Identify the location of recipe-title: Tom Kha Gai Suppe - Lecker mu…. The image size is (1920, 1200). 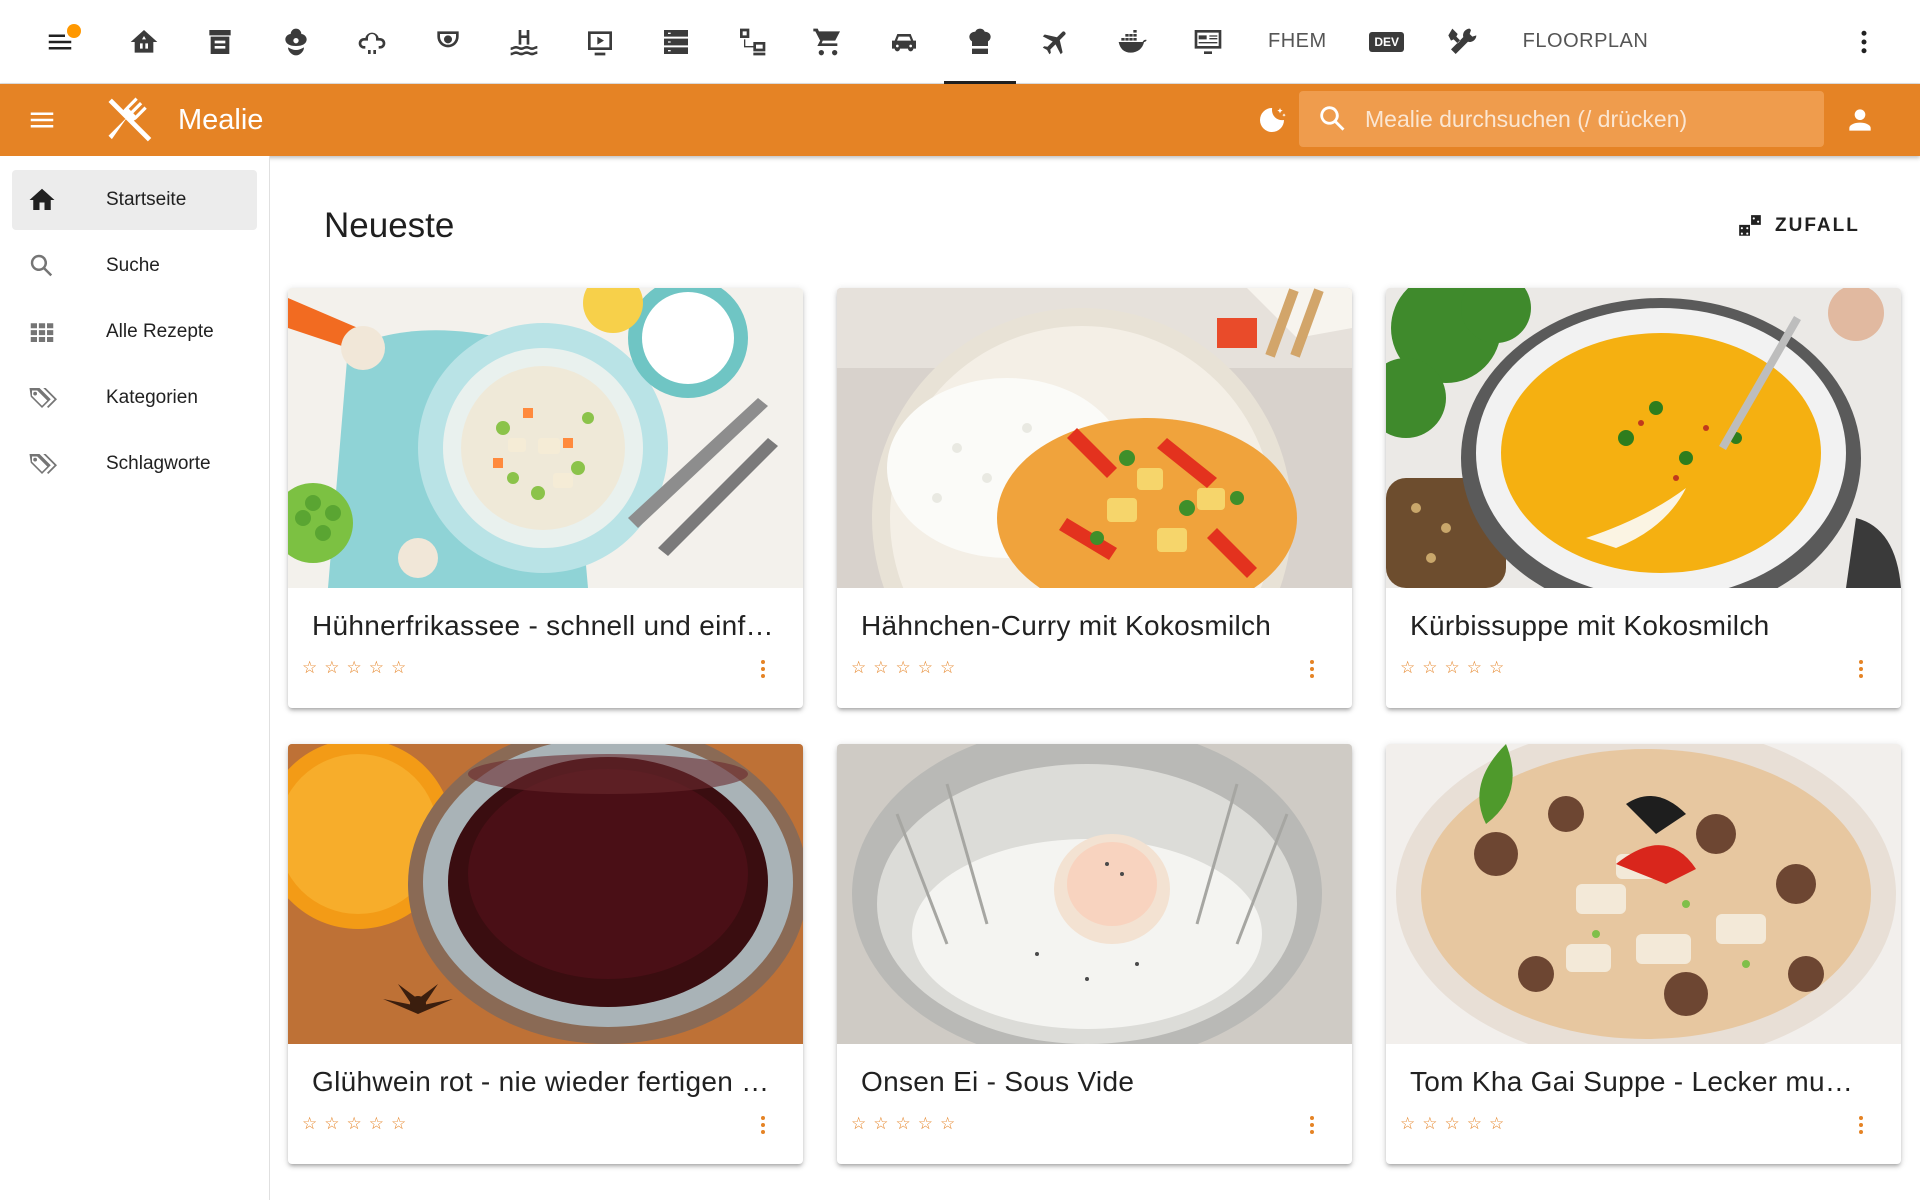
(1645, 1082).